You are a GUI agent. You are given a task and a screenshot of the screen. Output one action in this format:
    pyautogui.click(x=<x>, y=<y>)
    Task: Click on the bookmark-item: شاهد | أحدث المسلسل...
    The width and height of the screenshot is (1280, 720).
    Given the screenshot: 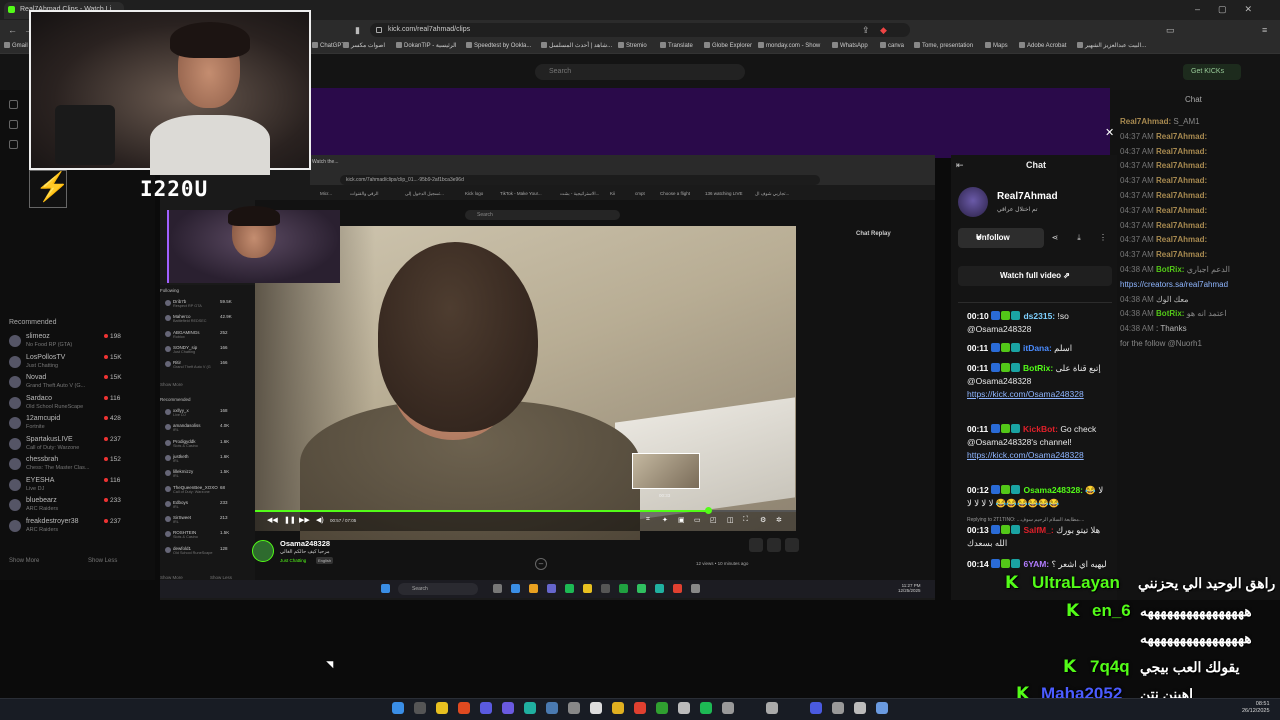 What is the action you would take?
    pyautogui.click(x=576, y=45)
    